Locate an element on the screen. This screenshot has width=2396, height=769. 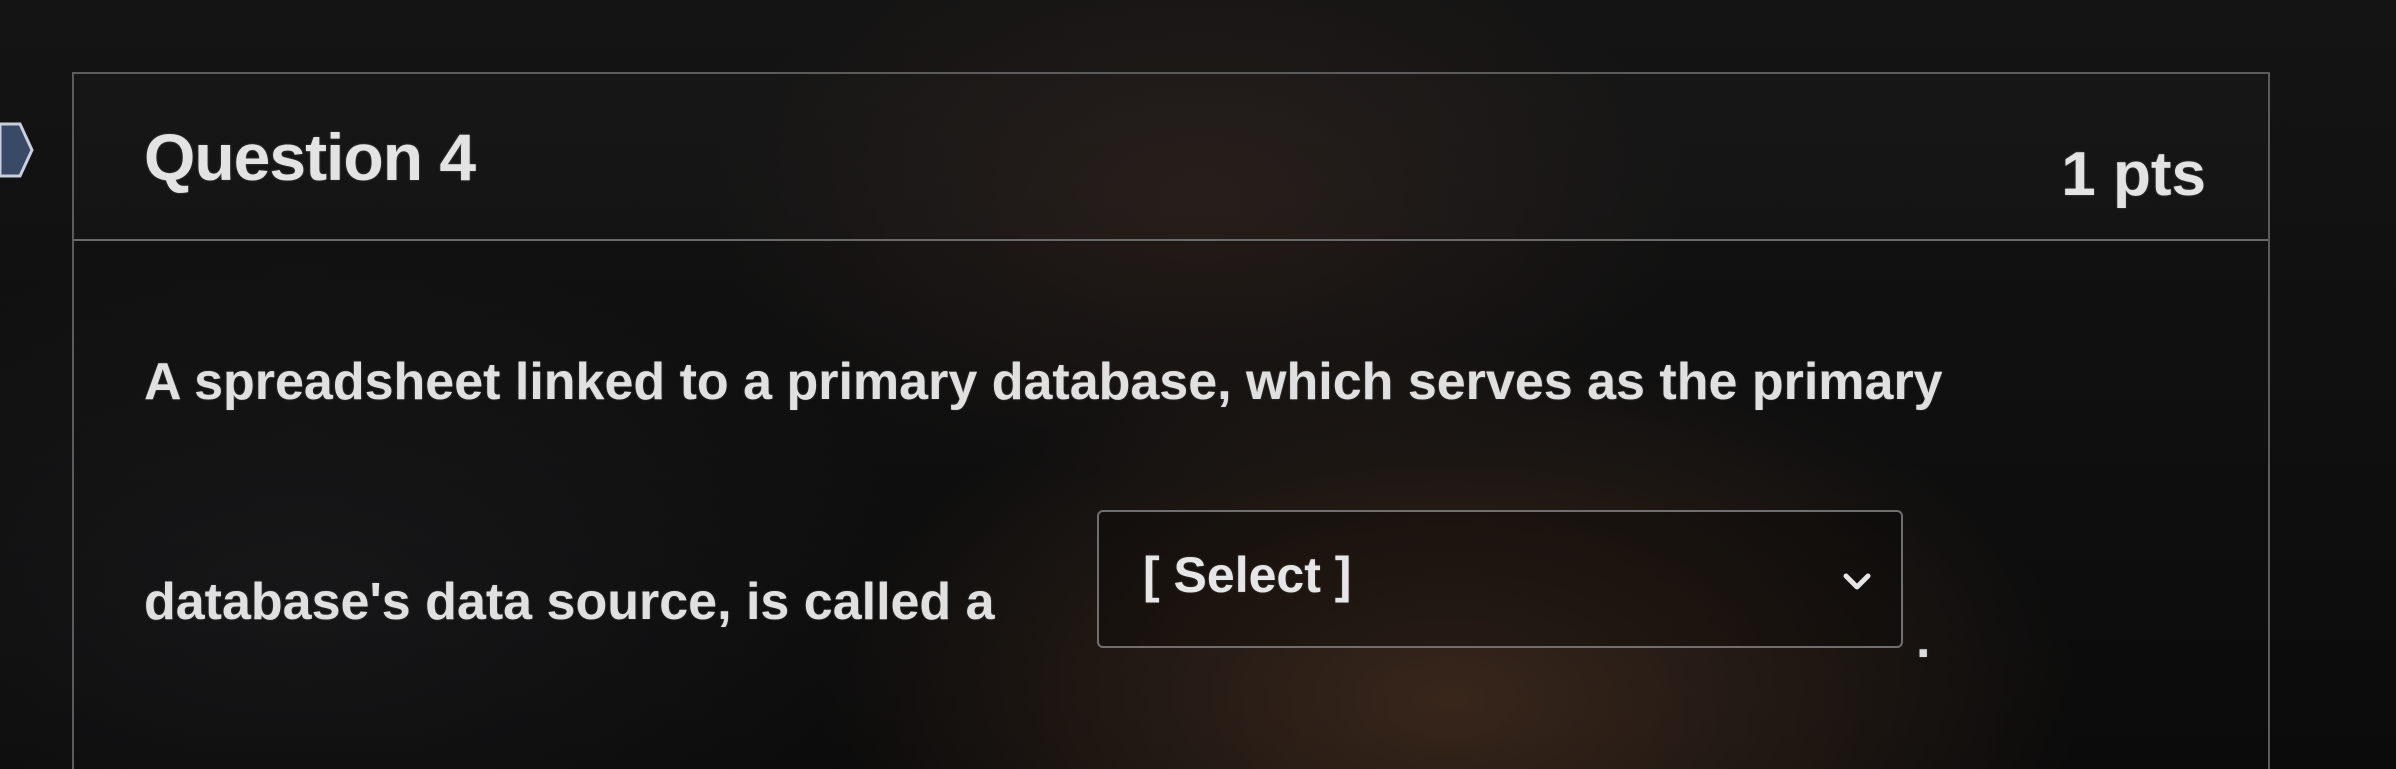
dropdown-selected-value: [ Select ] is located at coordinates (1247, 575).